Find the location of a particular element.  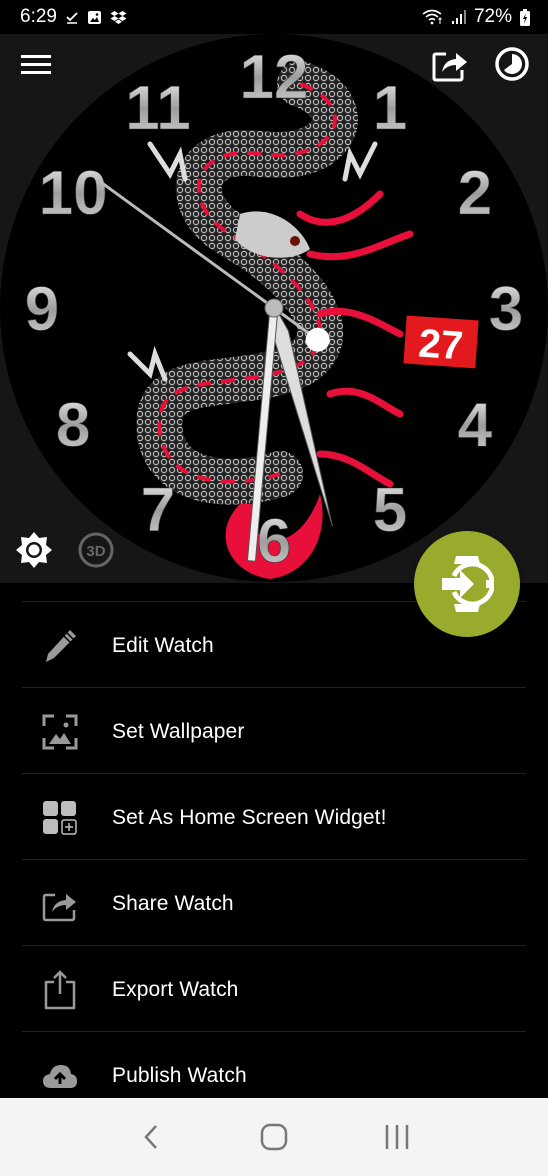

system-nav-bar is located at coordinates (274, 1137).